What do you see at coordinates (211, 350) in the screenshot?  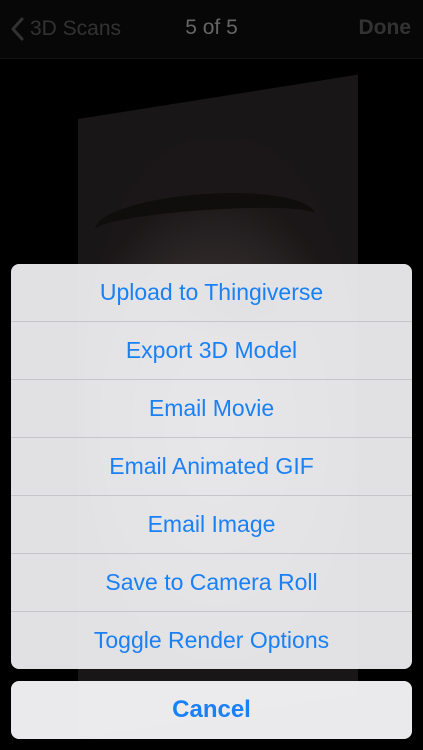 I see `export-3d-model-button: Export 3D Model` at bounding box center [211, 350].